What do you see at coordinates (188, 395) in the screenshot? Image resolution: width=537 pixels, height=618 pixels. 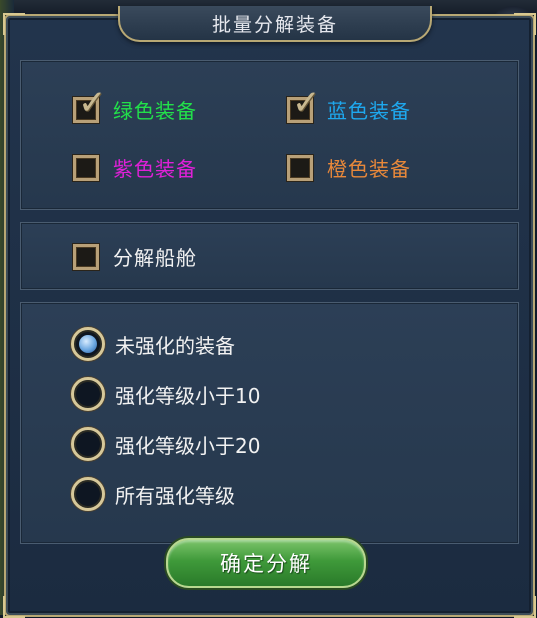 I see `radio-label: 强化等级小于10` at bounding box center [188, 395].